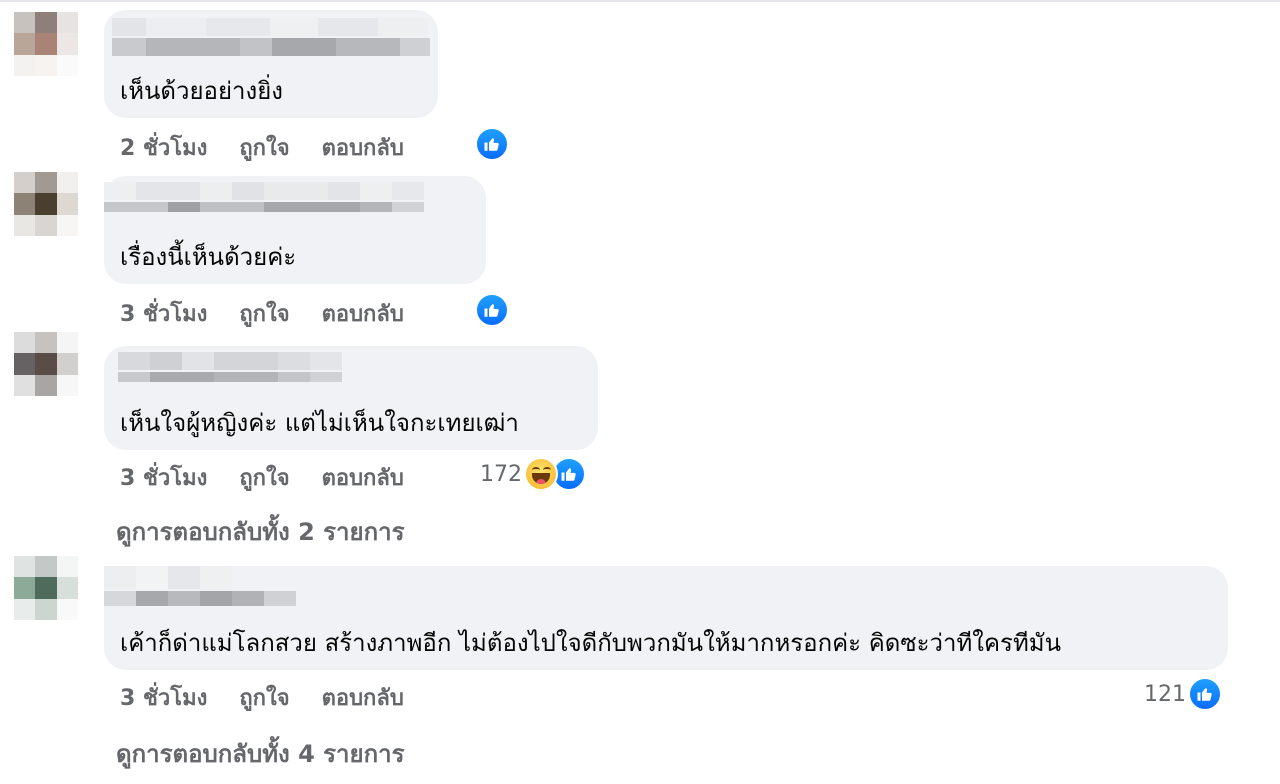 Image resolution: width=1280 pixels, height=784 pixels. I want to click on reaction-count: 172, so click(501, 474).